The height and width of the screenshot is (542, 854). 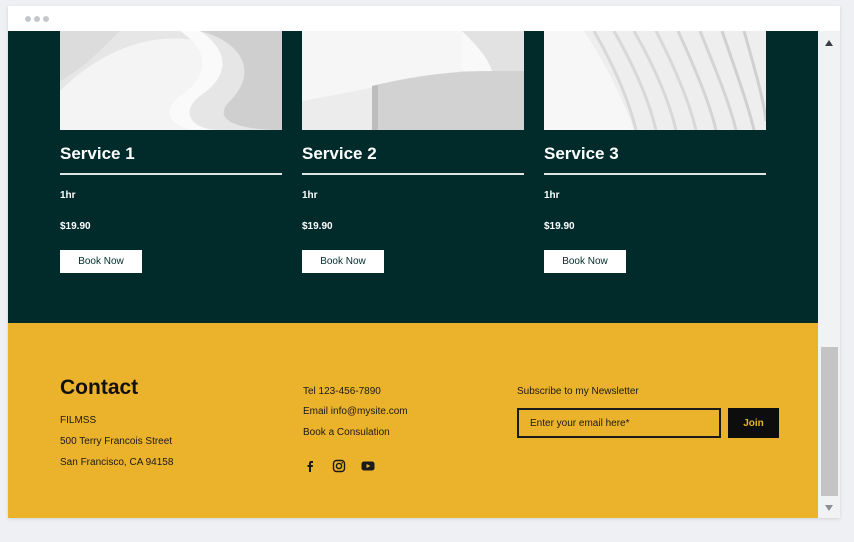 I want to click on phone-text: Tel 123-456-7890, so click(x=342, y=391).